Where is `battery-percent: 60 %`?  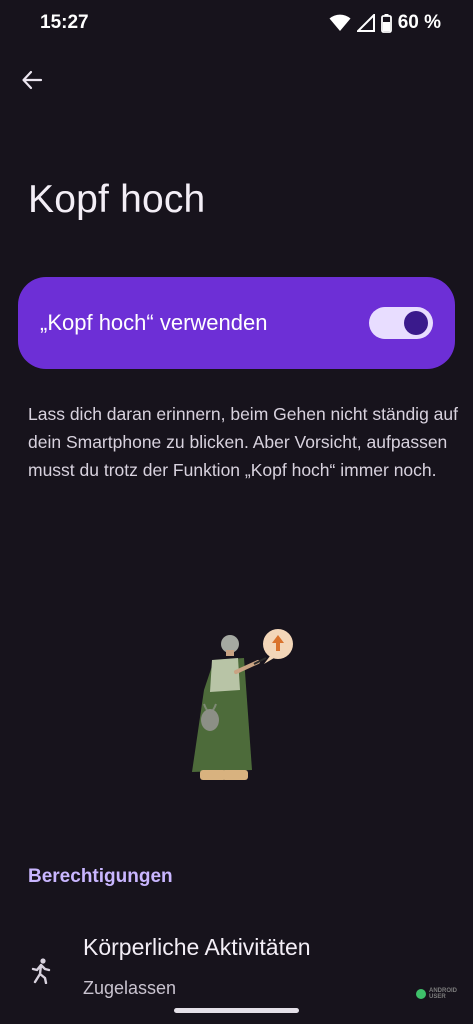
battery-percent: 60 % is located at coordinates (419, 22).